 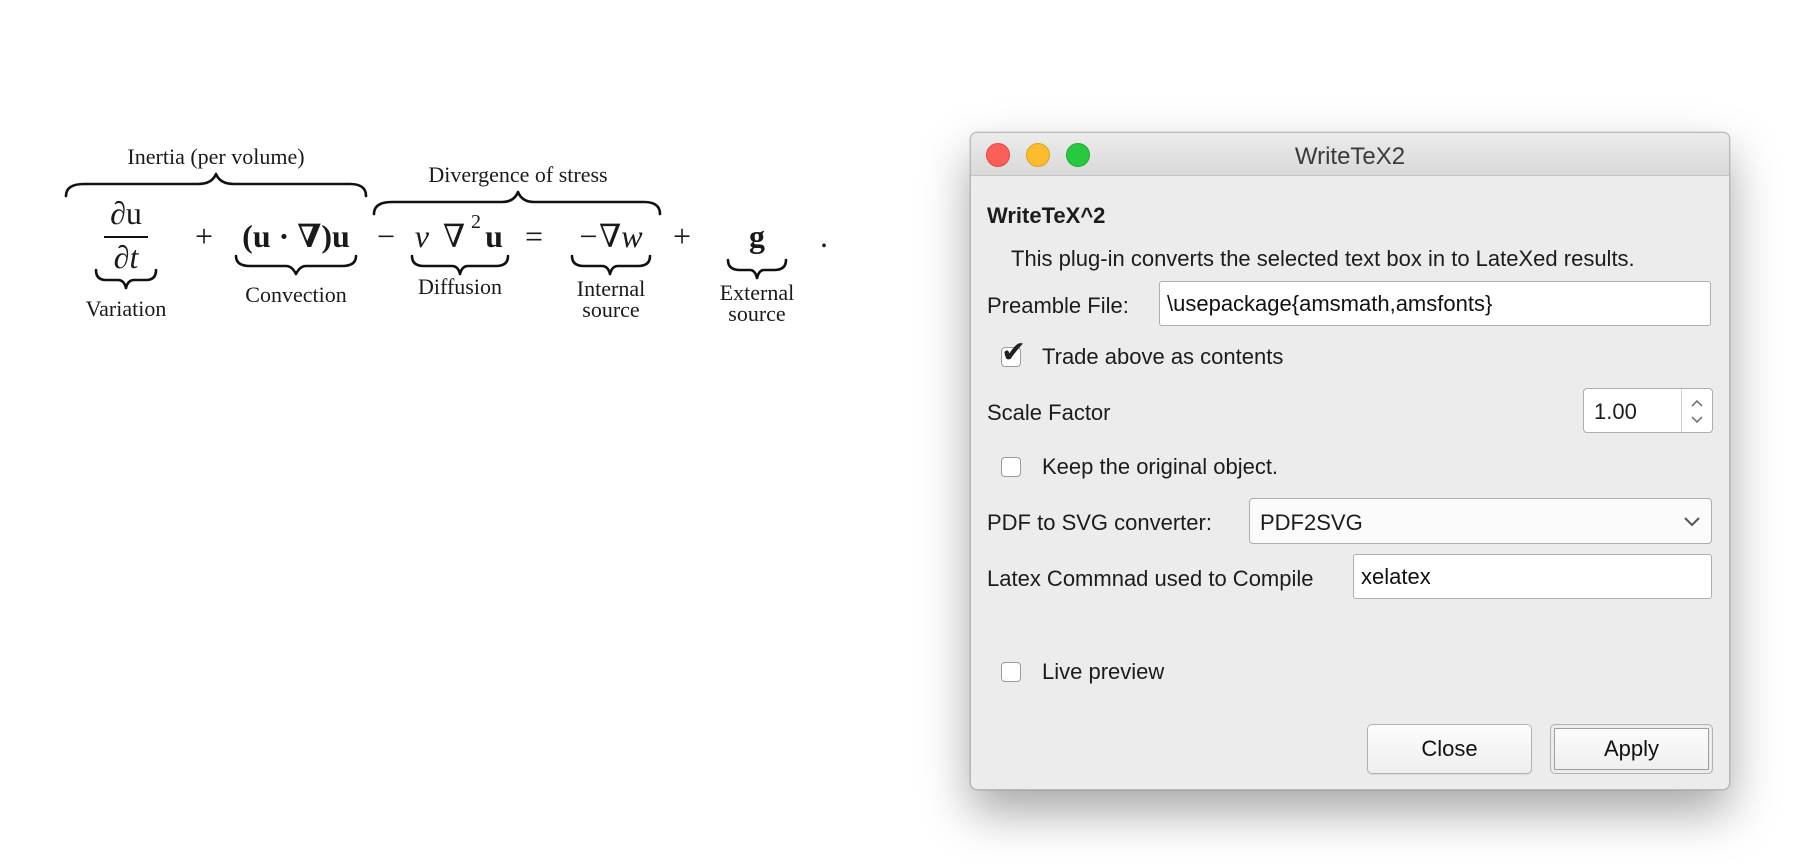 I want to click on term-partial-u: ∂u, so click(x=126, y=213).